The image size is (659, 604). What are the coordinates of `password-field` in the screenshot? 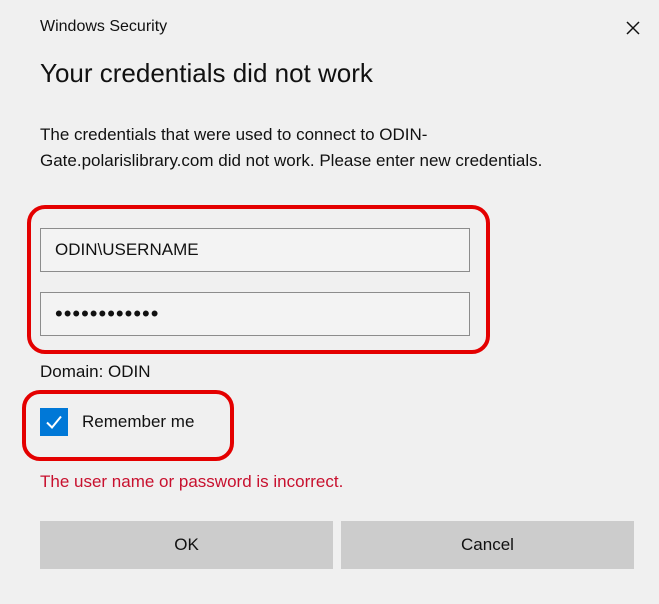 It's located at (255, 314).